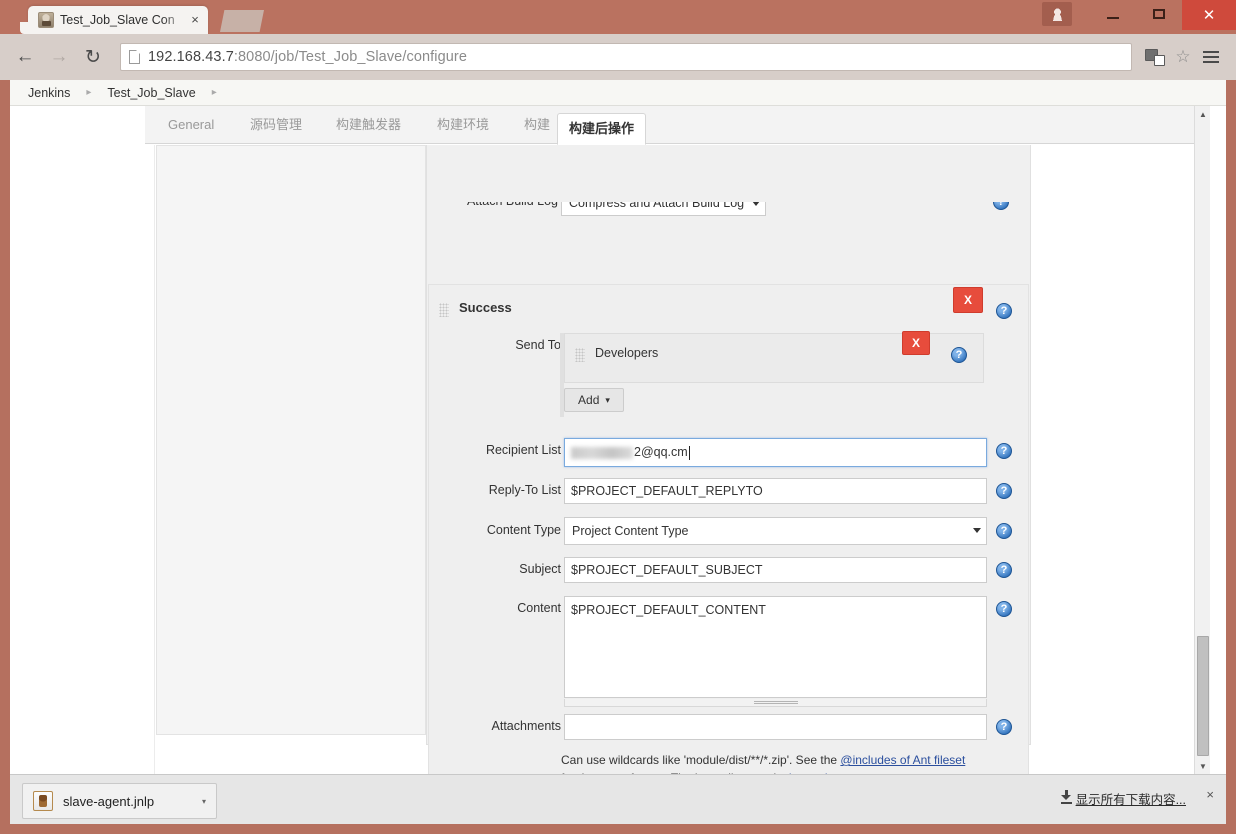 The width and height of the screenshot is (1236, 834). I want to click on breadcrumb: Jenkins ▸ Test_Job_Slave ▸, so click(618, 93).